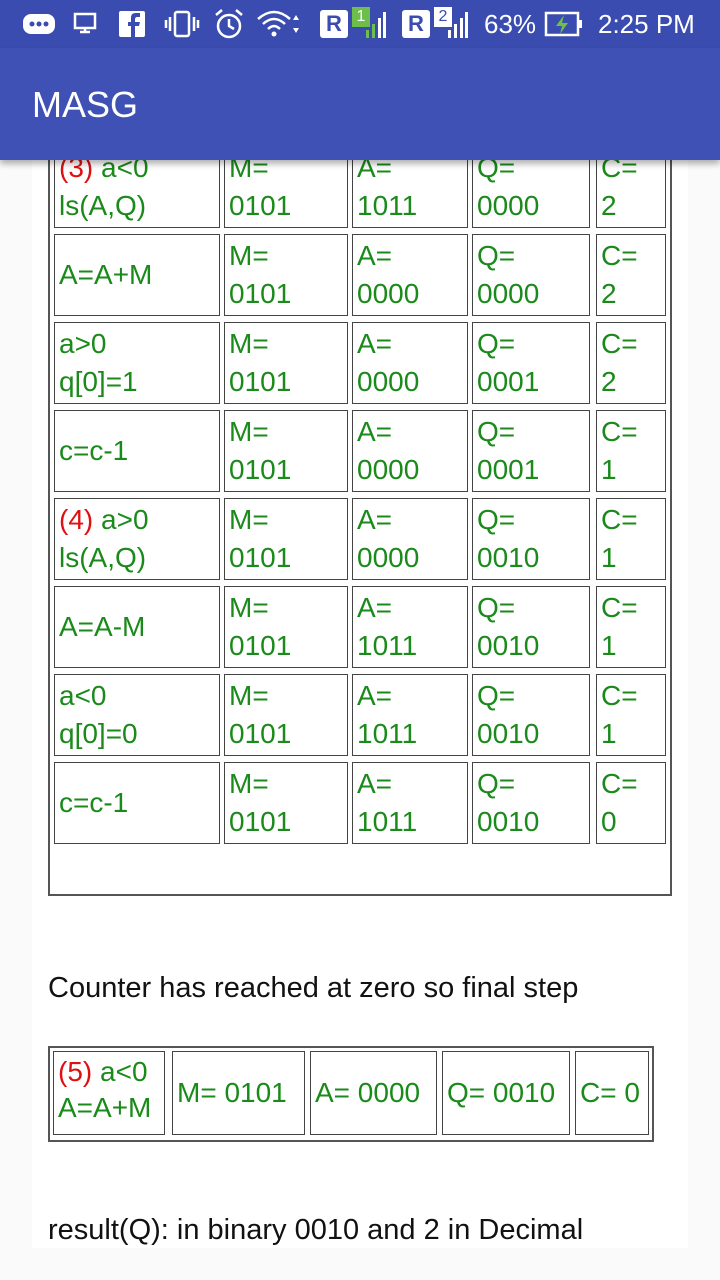 Image resolution: width=720 pixels, height=1280 pixels. I want to click on table-cell-op: A=A-M, so click(137, 627).